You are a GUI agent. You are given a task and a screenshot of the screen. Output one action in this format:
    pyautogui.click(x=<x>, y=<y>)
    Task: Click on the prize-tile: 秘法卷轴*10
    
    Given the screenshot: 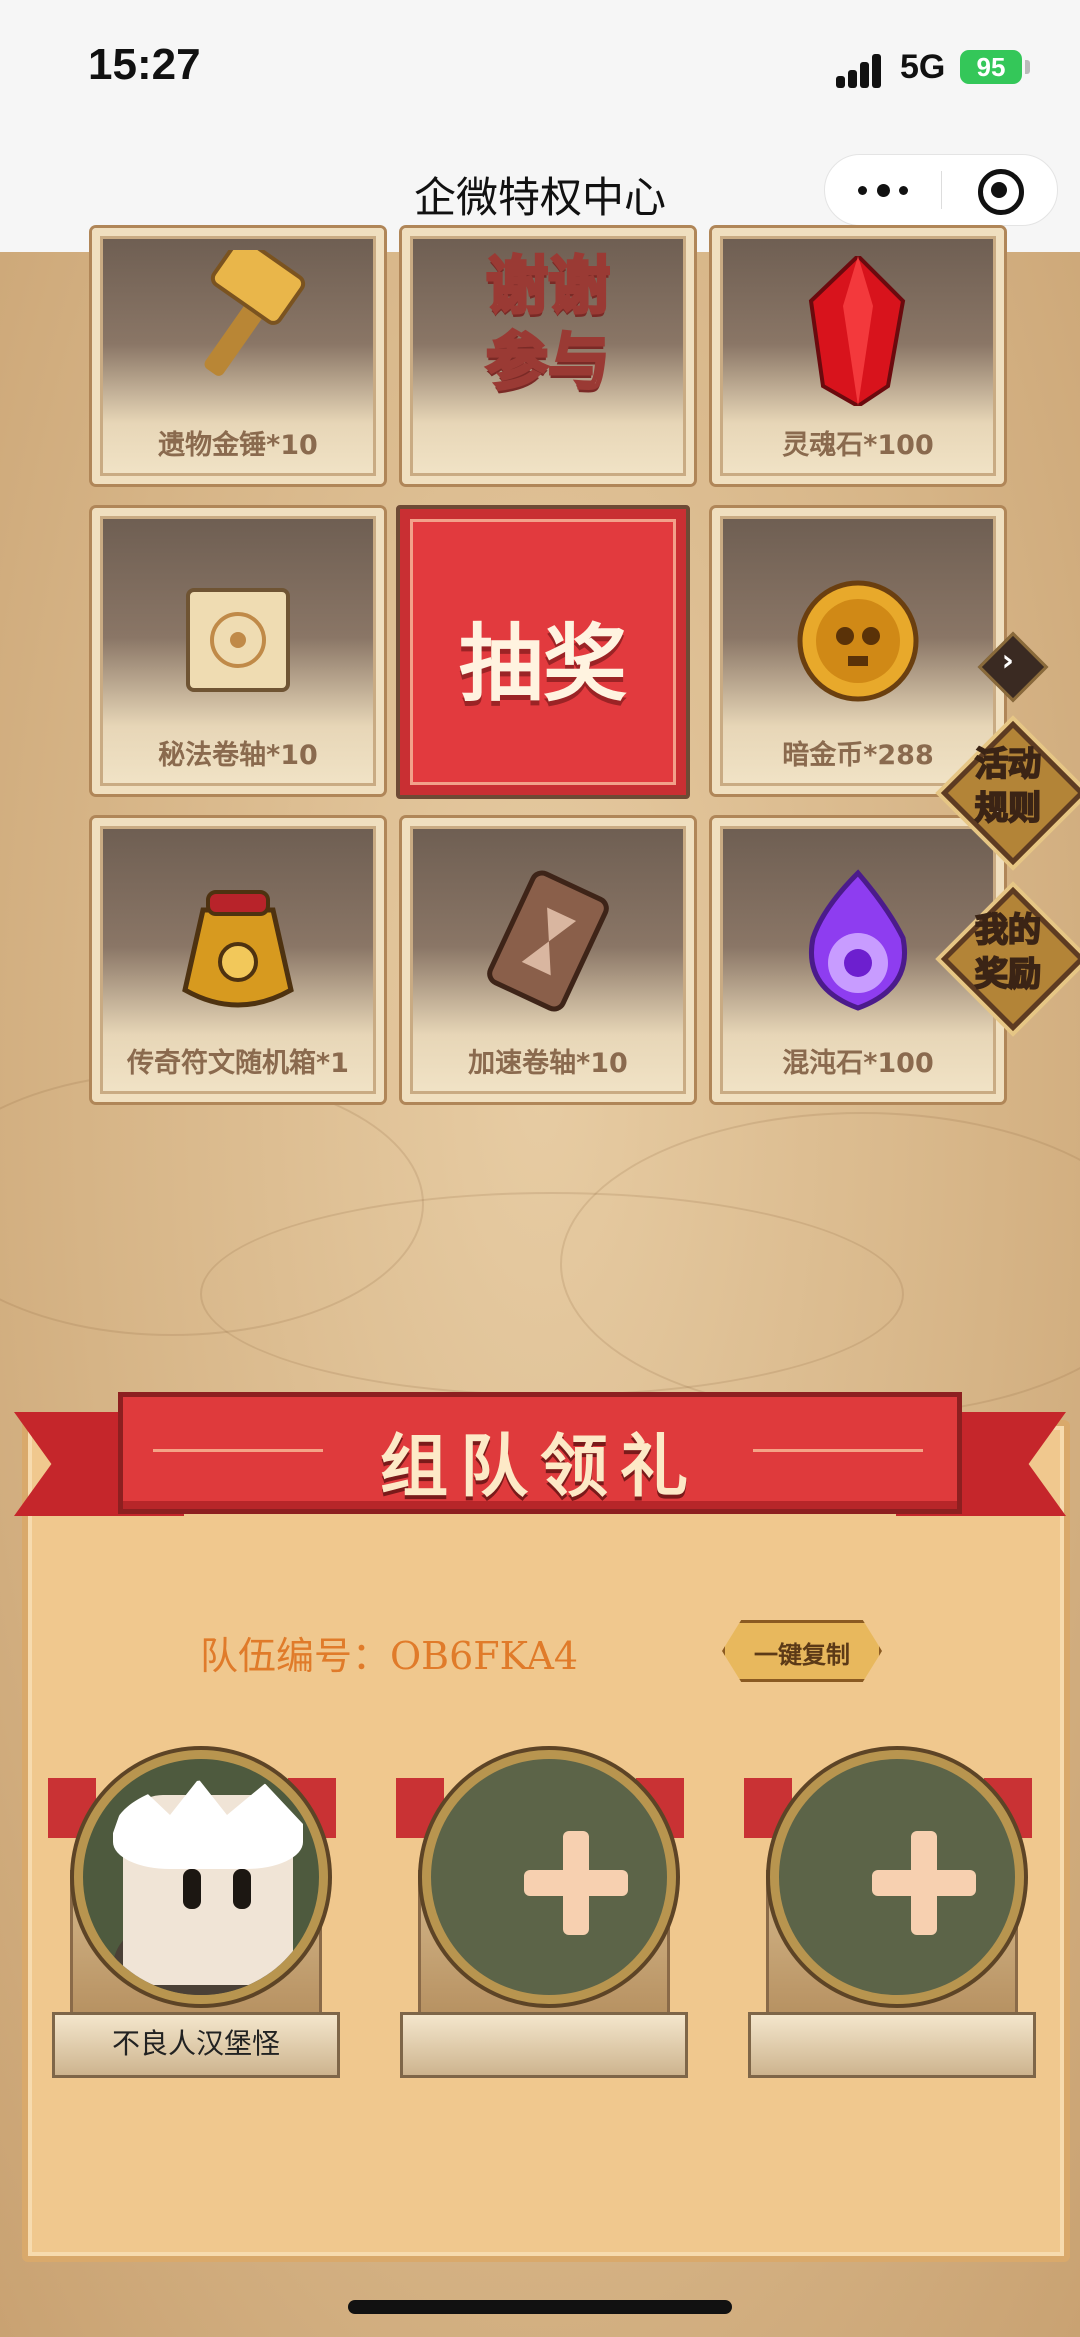 What is the action you would take?
    pyautogui.click(x=238, y=651)
    